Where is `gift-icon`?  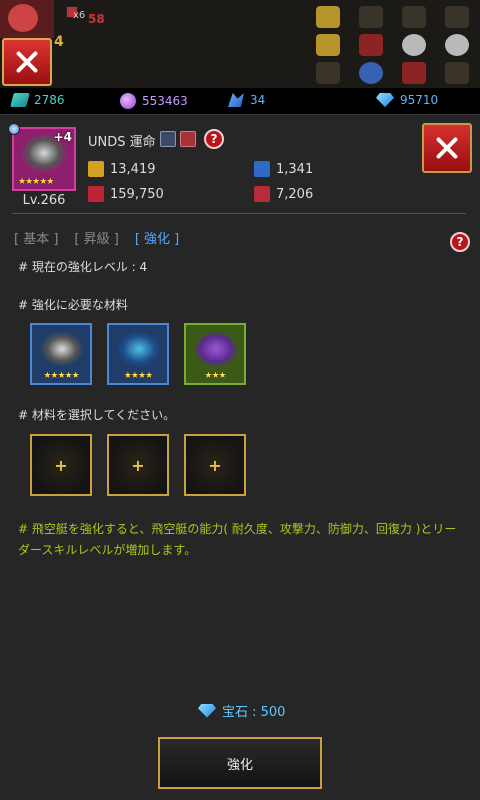 gift-icon is located at coordinates (370, 45).